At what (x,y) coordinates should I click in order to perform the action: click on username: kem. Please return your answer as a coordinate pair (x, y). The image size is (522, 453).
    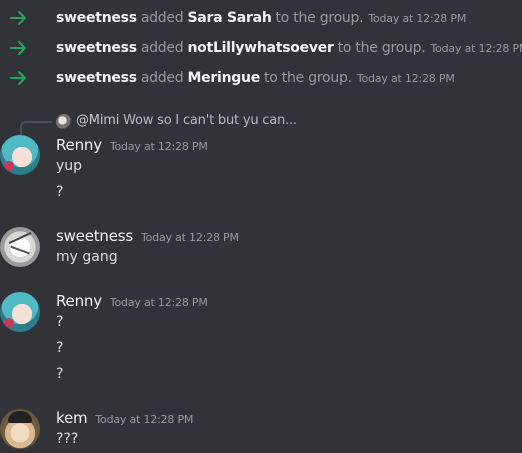
    Looking at the image, I should click on (72, 418).